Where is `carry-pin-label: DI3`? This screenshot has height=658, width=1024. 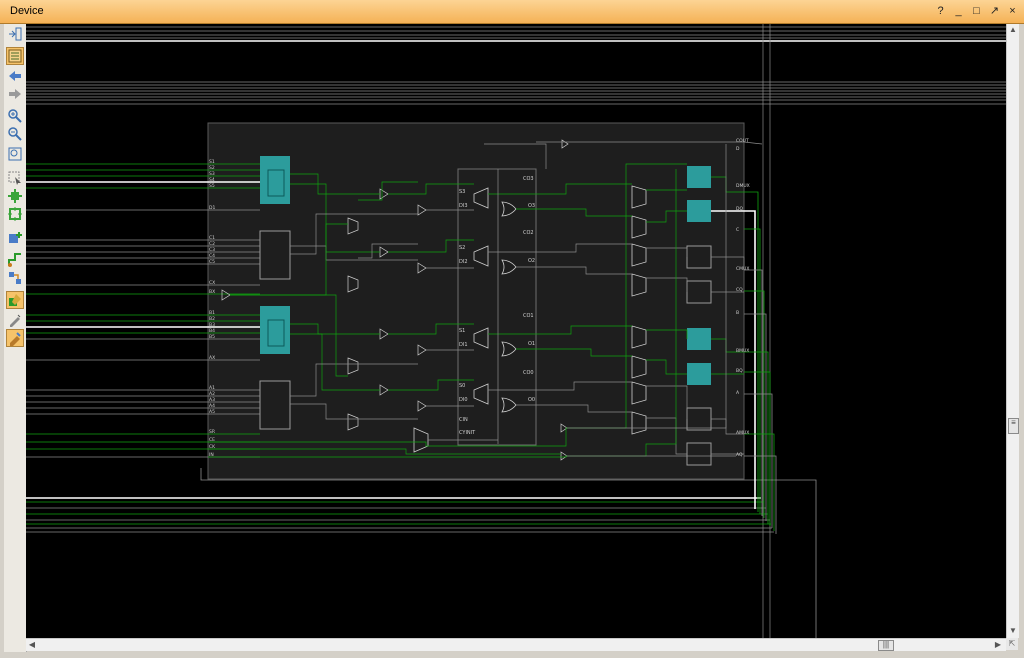
carry-pin-label: DI3 is located at coordinates (463, 206).